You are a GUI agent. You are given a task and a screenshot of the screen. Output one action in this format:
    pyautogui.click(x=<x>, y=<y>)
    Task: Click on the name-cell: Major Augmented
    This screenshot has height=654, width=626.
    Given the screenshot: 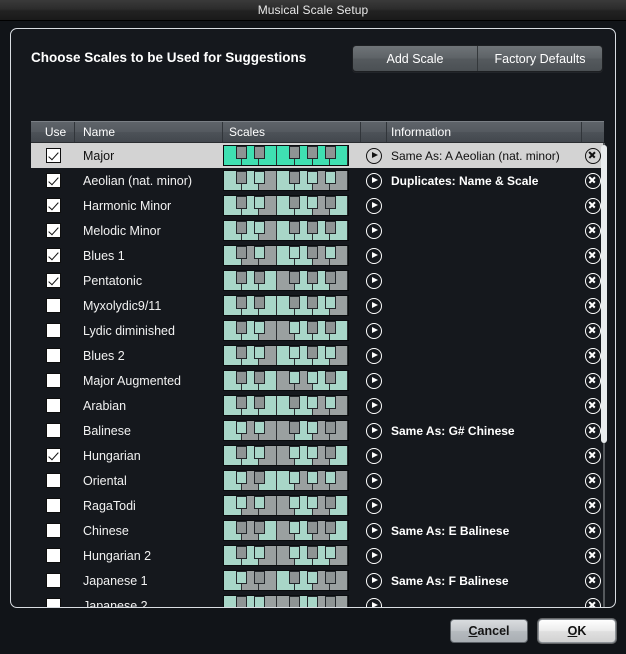 What is the action you would take?
    pyautogui.click(x=149, y=380)
    